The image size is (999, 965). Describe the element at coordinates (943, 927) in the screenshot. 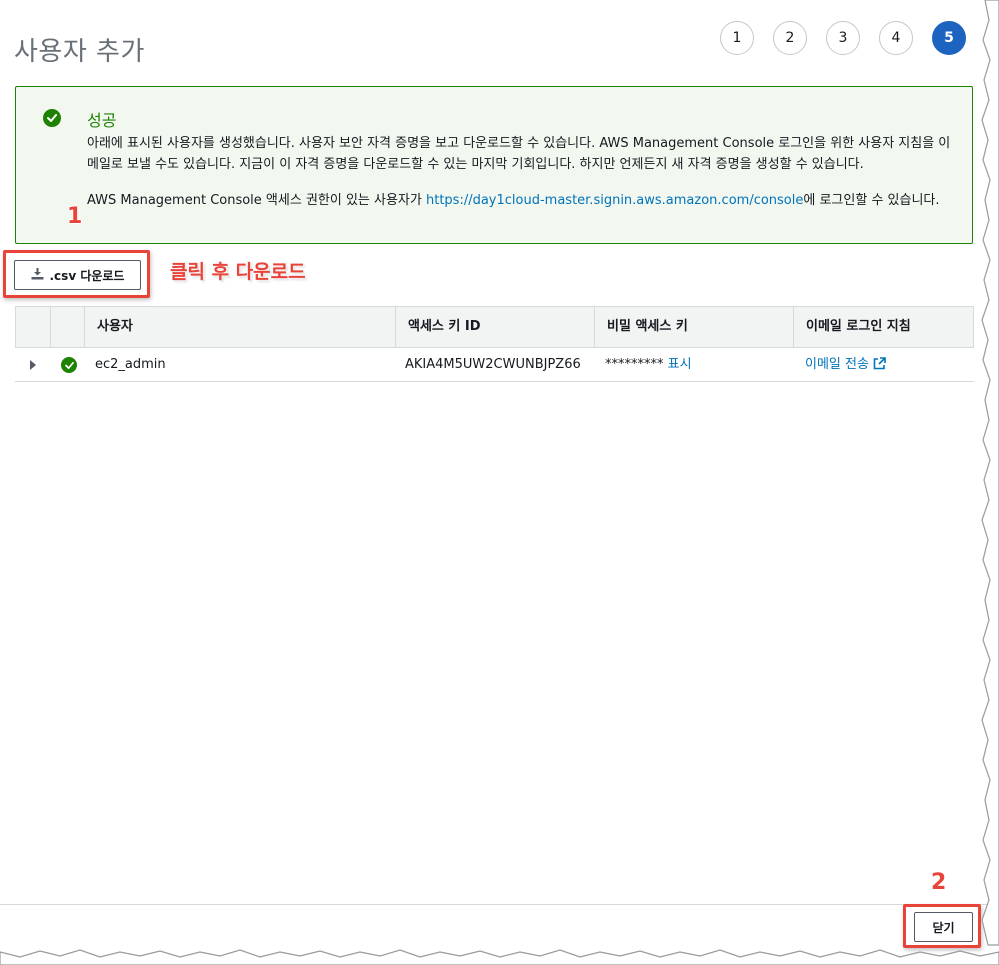

I see `close-button: 닫기` at that location.